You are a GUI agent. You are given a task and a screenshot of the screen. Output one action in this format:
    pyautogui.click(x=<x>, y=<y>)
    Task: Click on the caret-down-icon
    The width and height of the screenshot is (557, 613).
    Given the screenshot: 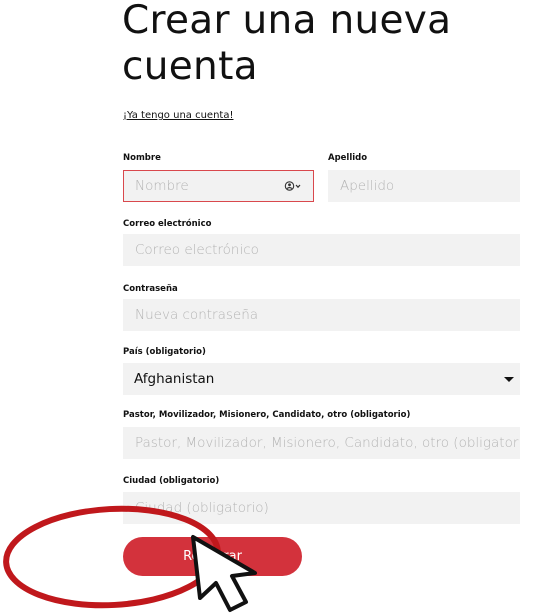 What is the action you would take?
    pyautogui.click(x=509, y=379)
    